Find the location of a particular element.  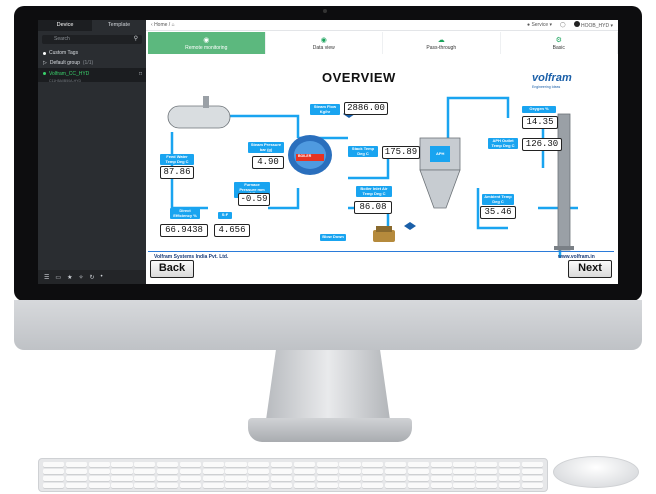

tab-label: Remote monitoring is located at coordinates (206, 48).